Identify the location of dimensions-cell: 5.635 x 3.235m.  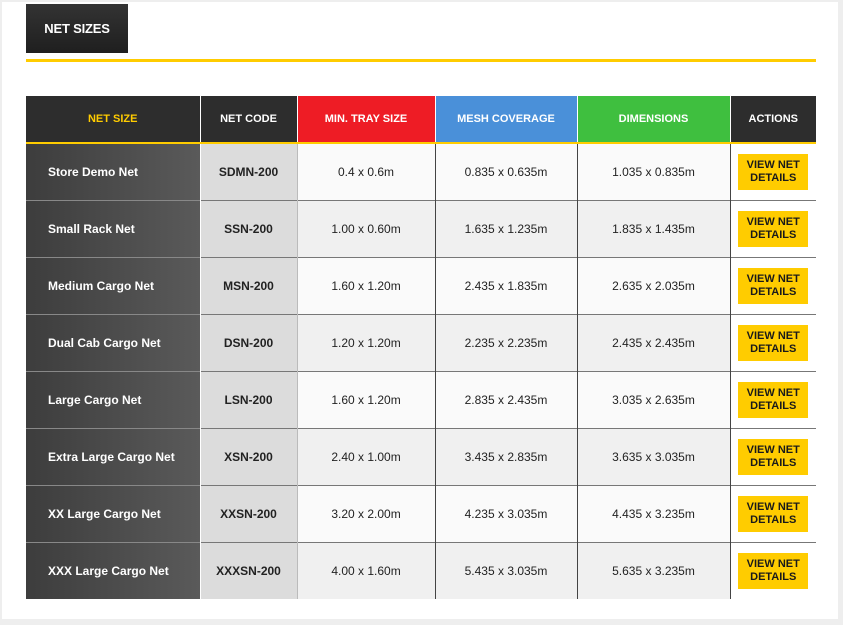
(653, 570).